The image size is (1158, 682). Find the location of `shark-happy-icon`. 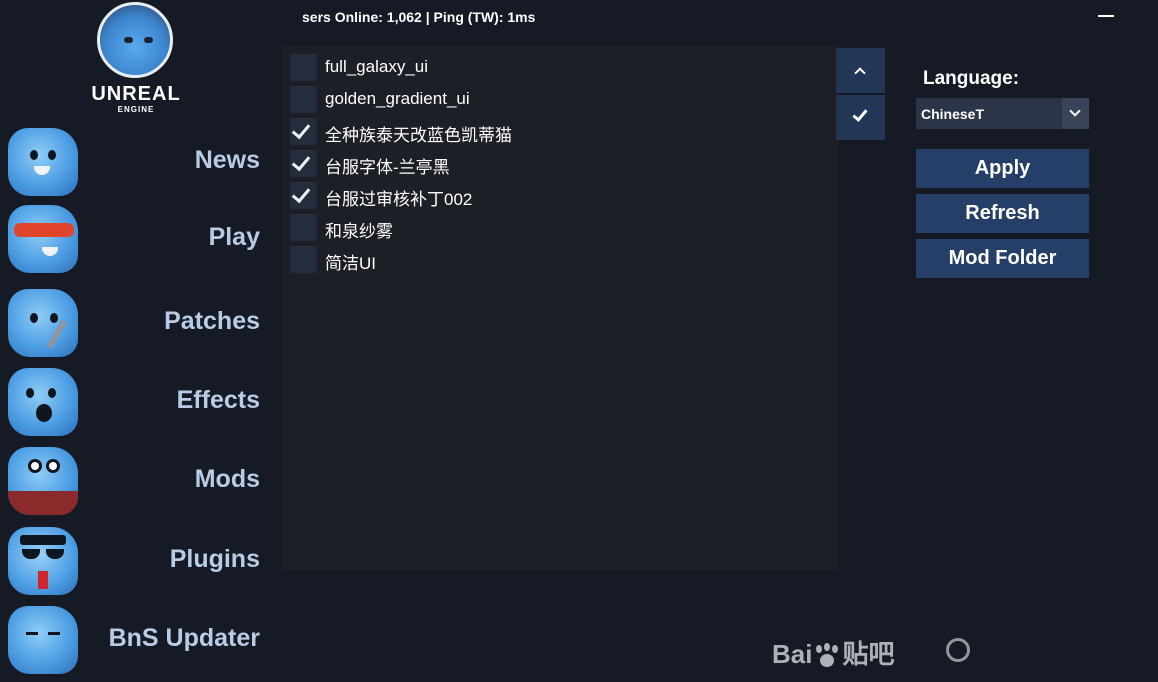

shark-happy-icon is located at coordinates (43, 162).